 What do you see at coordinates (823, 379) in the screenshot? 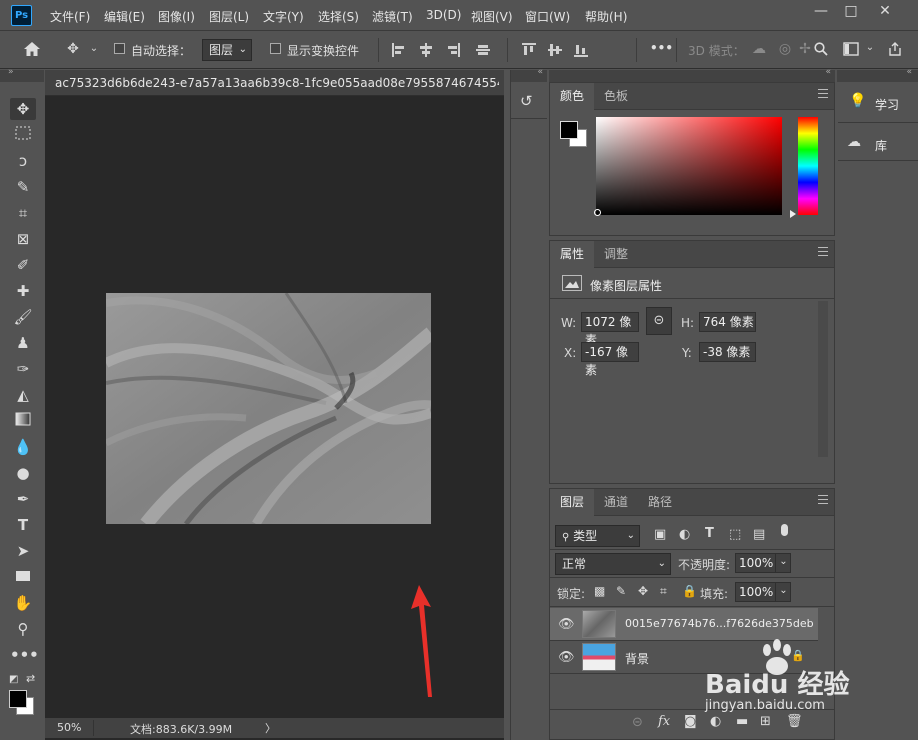
I see `scrollbar` at bounding box center [823, 379].